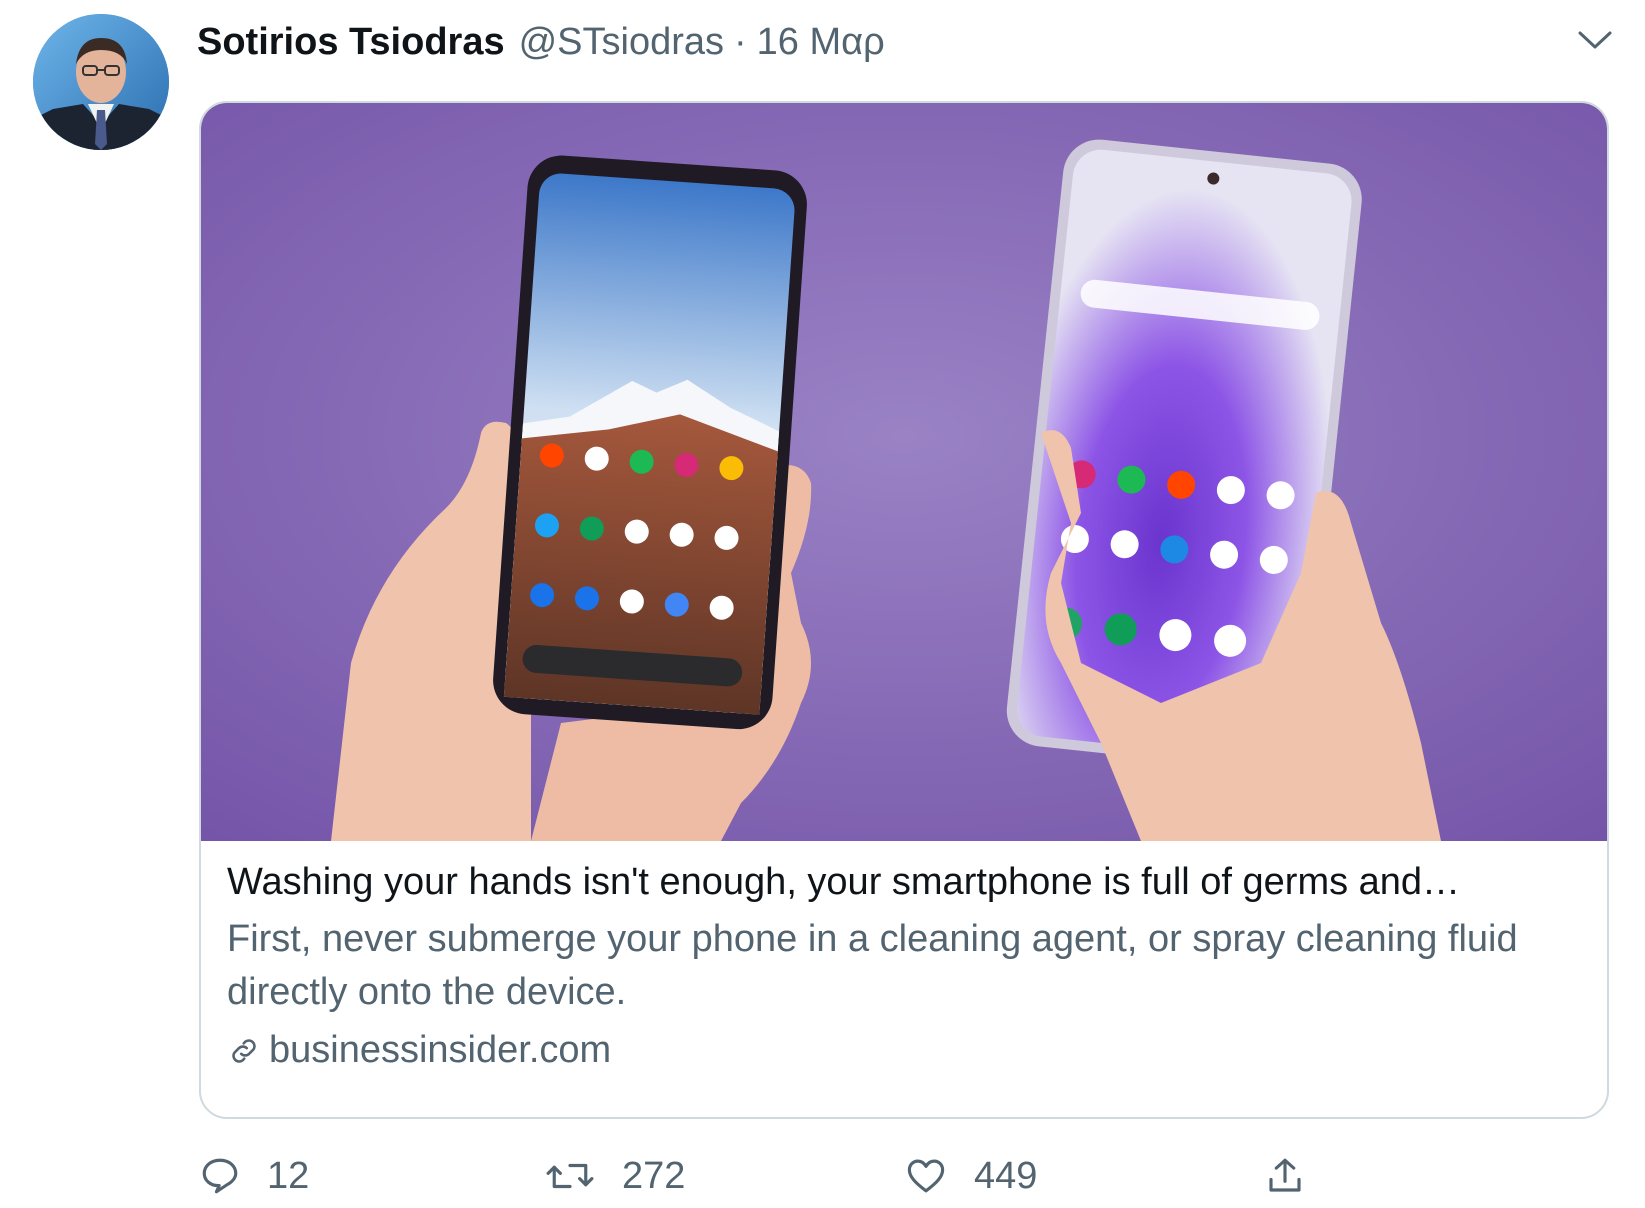 The height and width of the screenshot is (1208, 1645). I want to click on link-icon, so click(244, 1050).